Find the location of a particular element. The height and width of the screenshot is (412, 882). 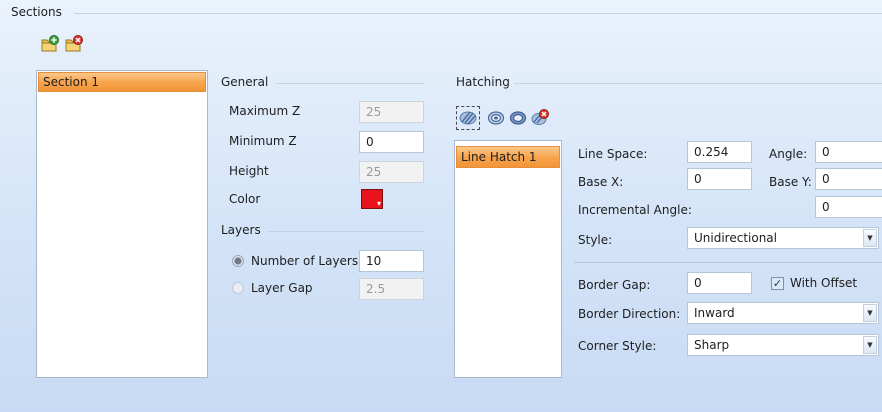

maximum-z-field: 25 is located at coordinates (391, 112).